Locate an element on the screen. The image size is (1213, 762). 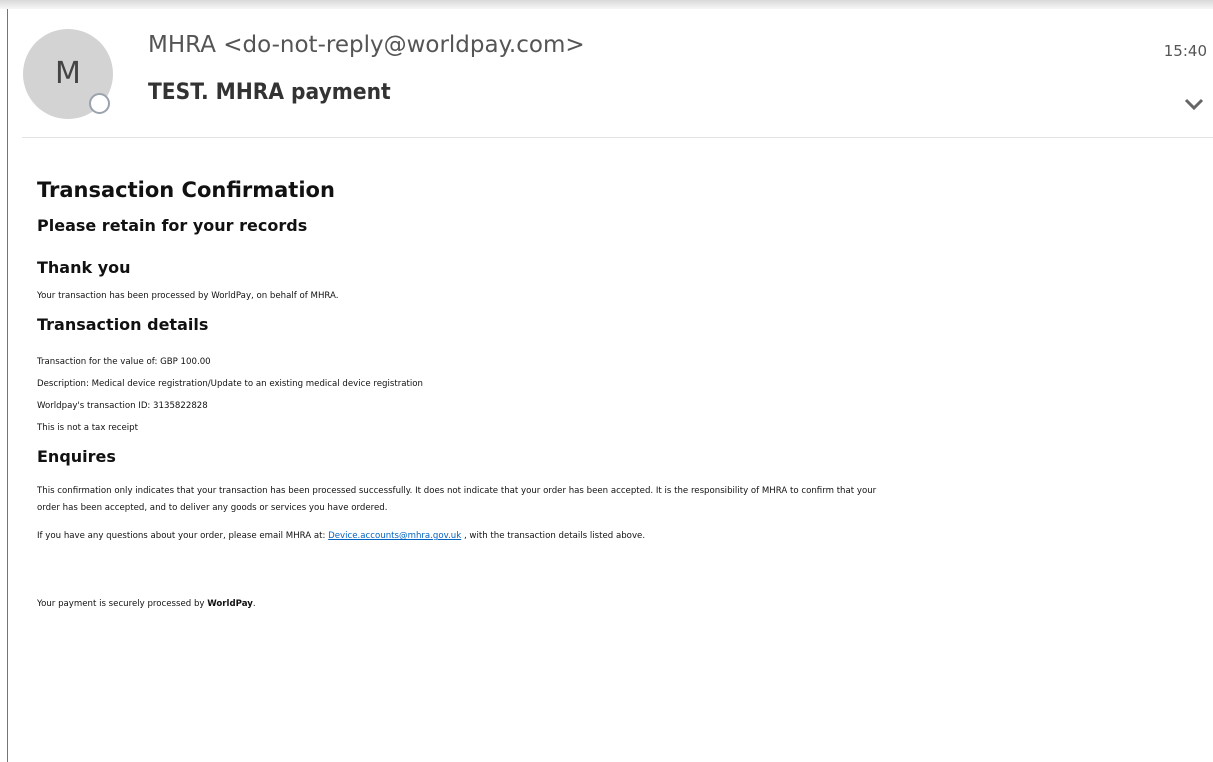
sender-address: MHRA <do-not-reply@worldpay.com> is located at coordinates (368, 45).